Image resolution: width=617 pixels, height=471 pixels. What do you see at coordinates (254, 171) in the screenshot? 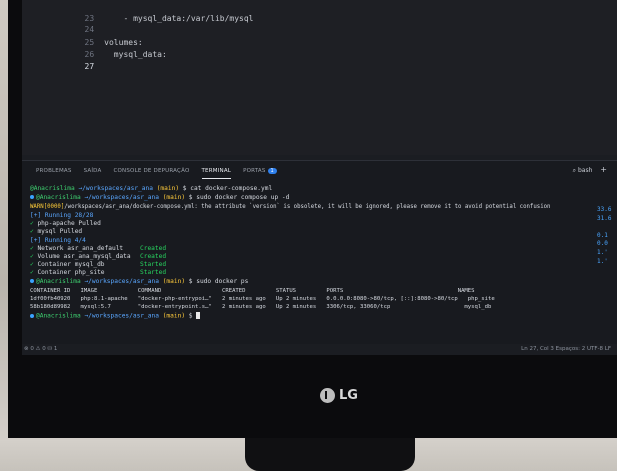
I see `tab-ports-label: PORTAS` at bounding box center [254, 171].